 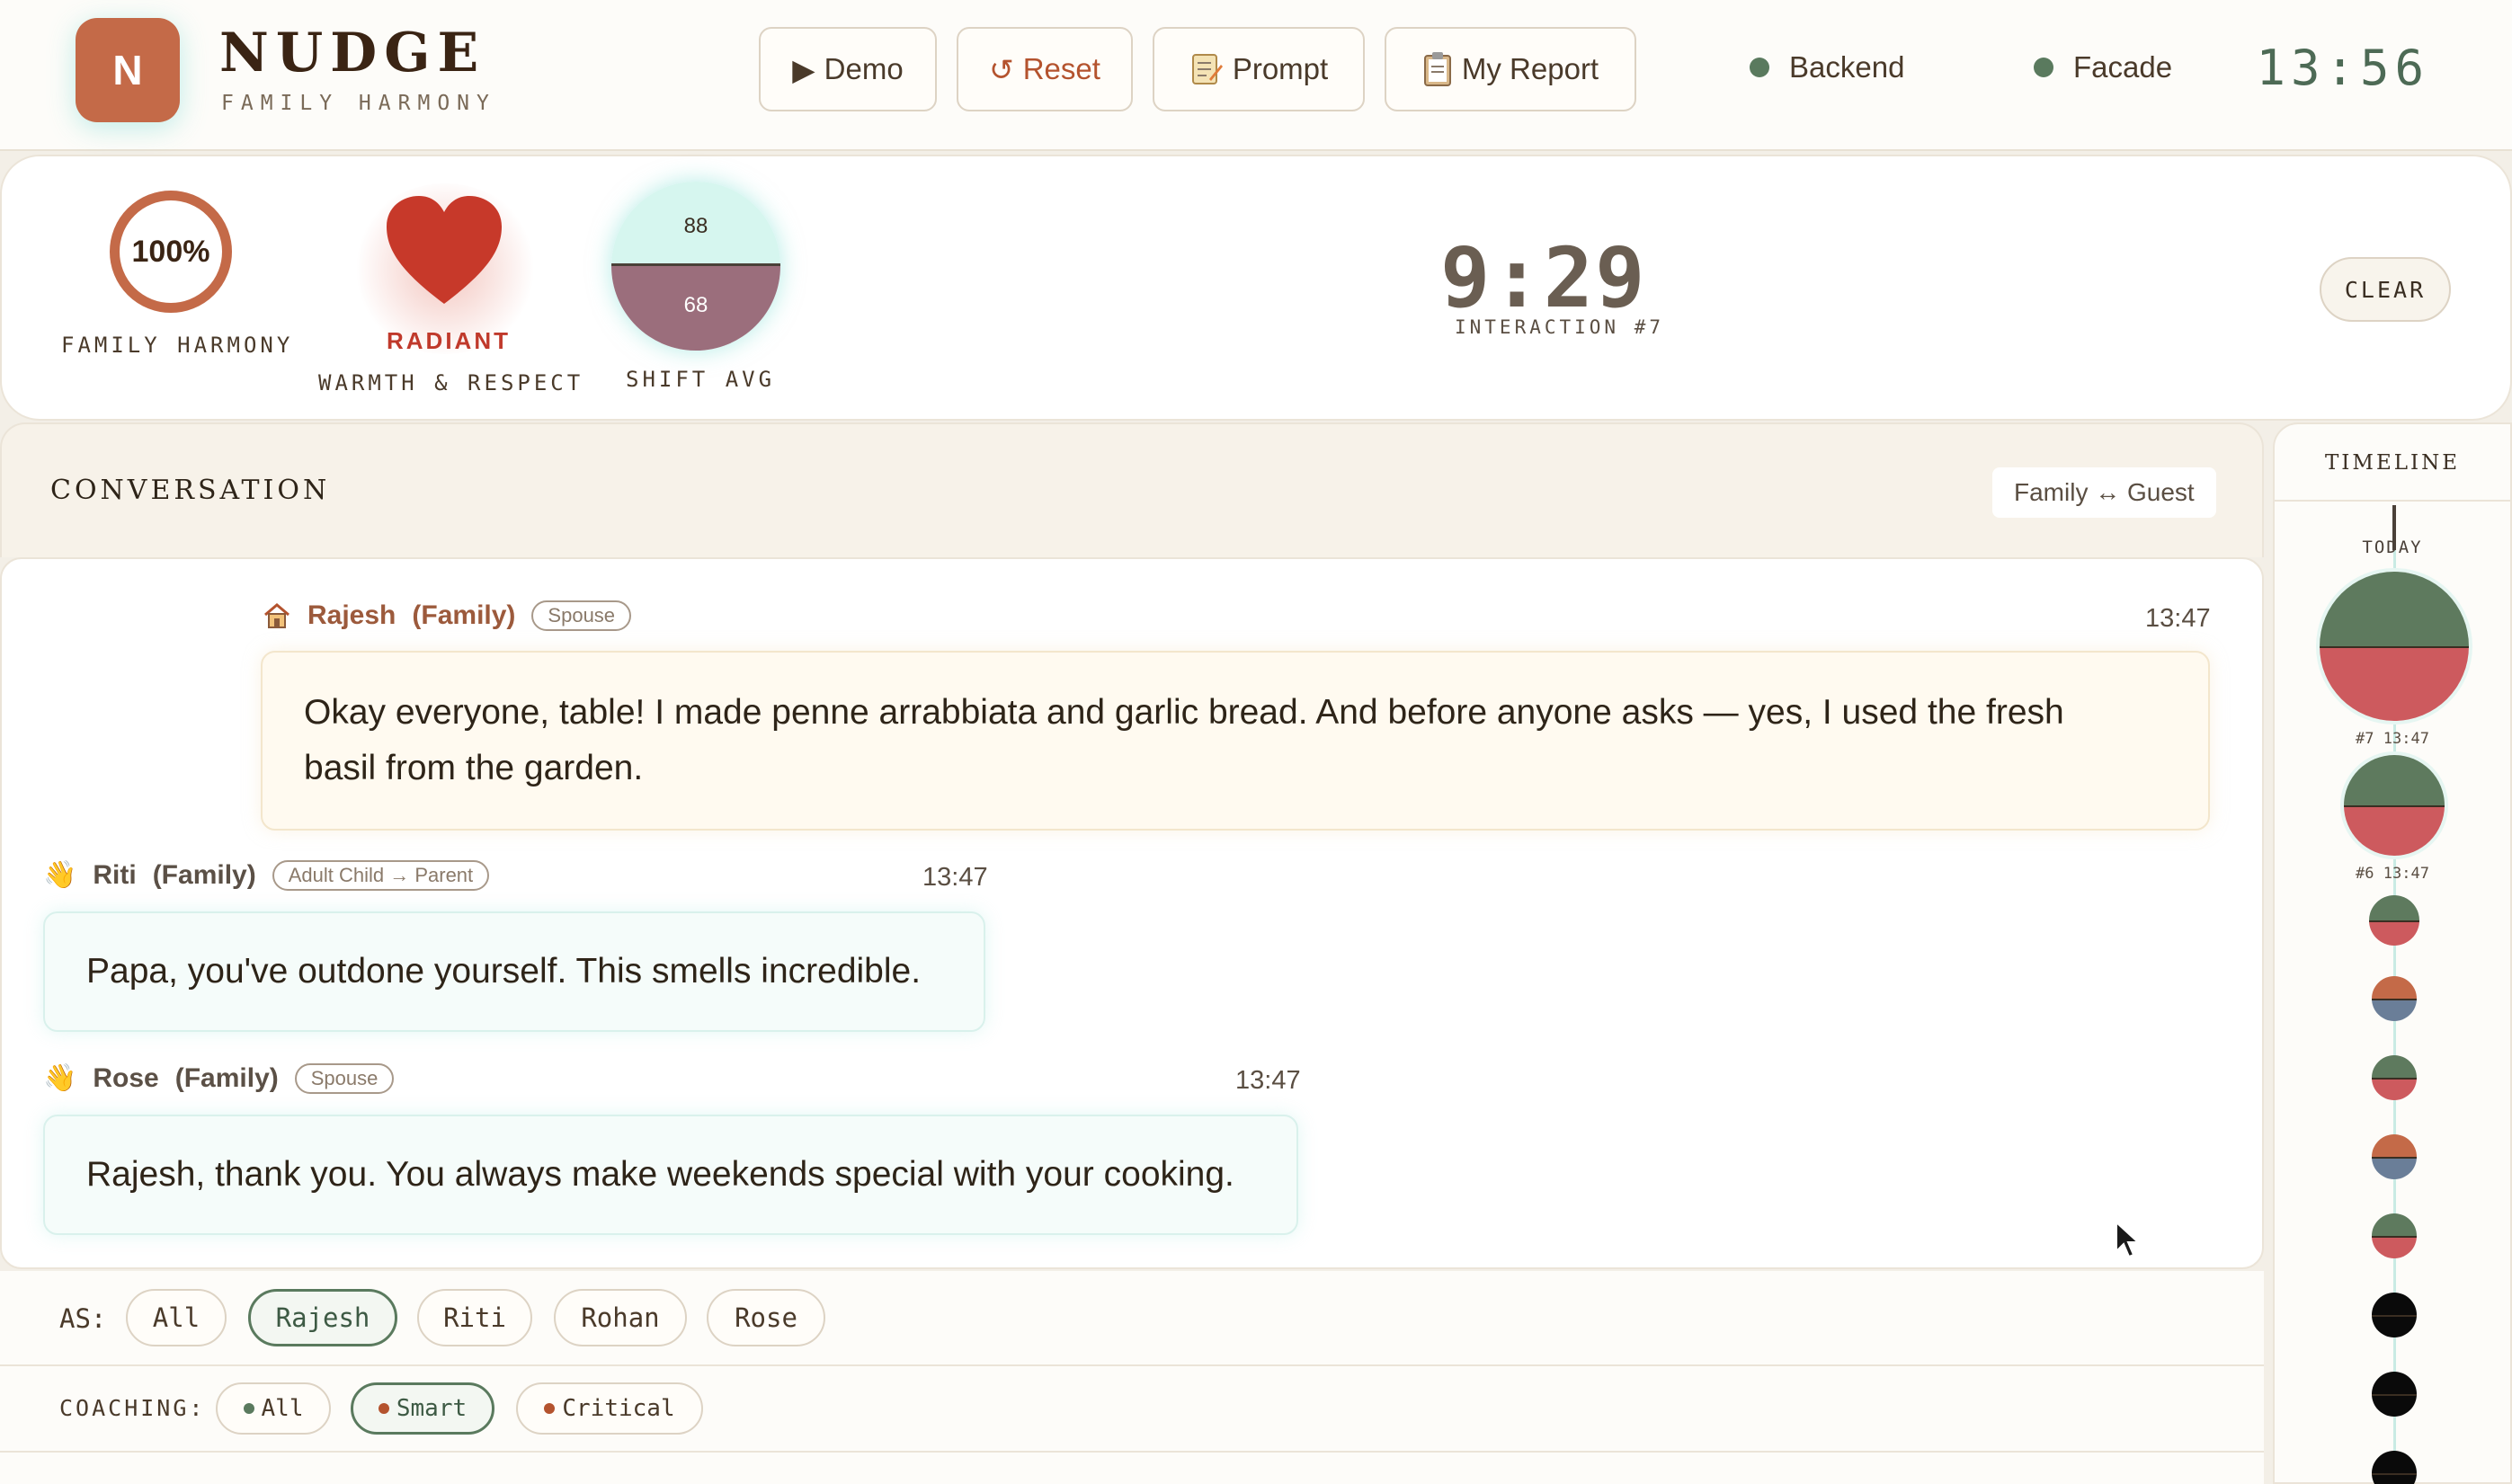 I want to click on my-report-button: My Report, so click(x=1510, y=69).